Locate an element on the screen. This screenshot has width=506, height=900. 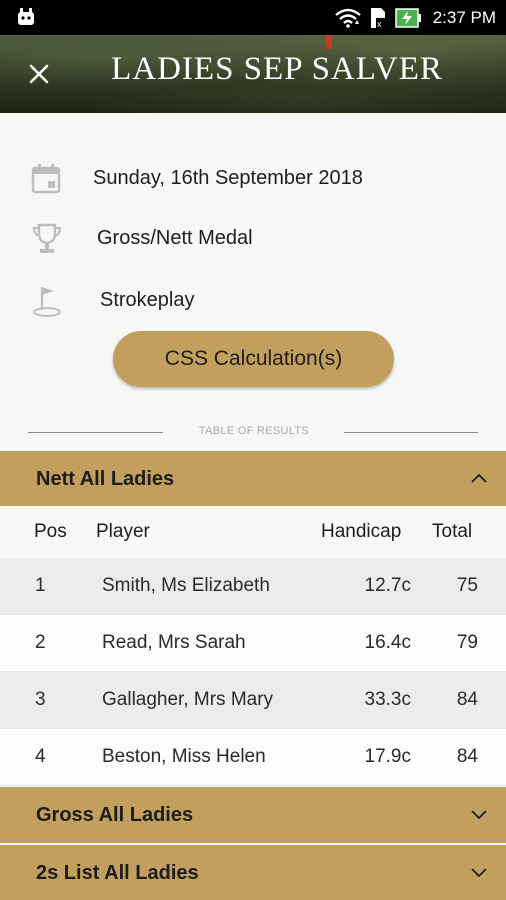
row-player: Smith, Ms Elizabeth is located at coordinates (186, 585).